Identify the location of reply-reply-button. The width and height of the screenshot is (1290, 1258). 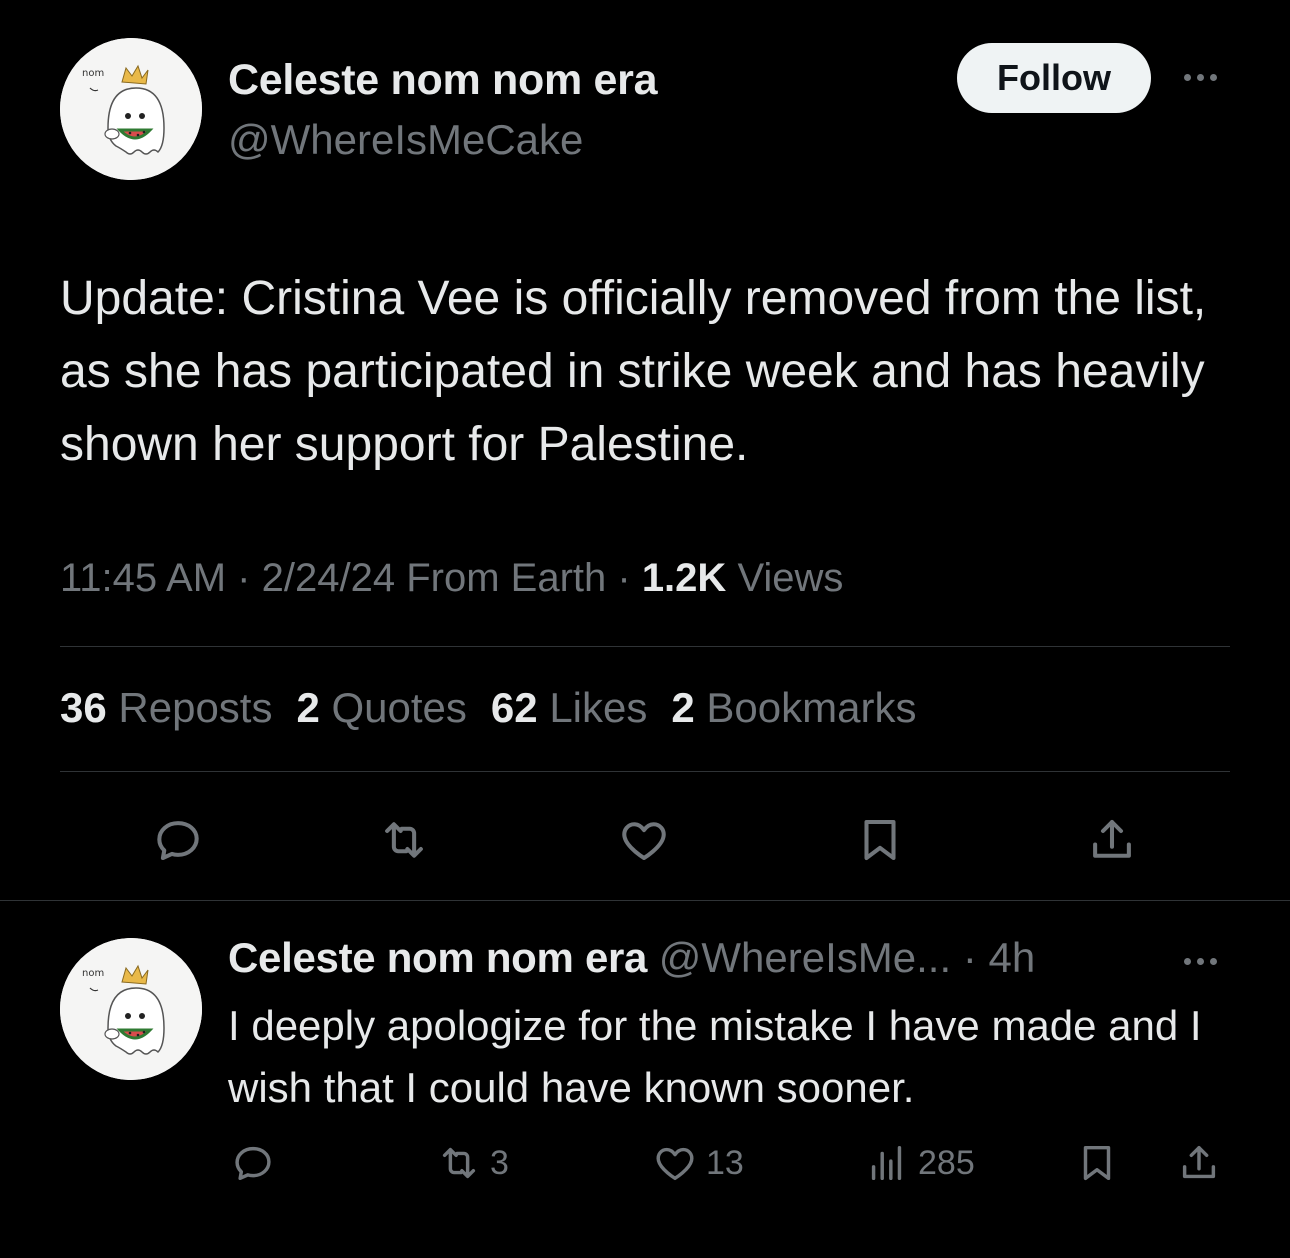
(253, 1163).